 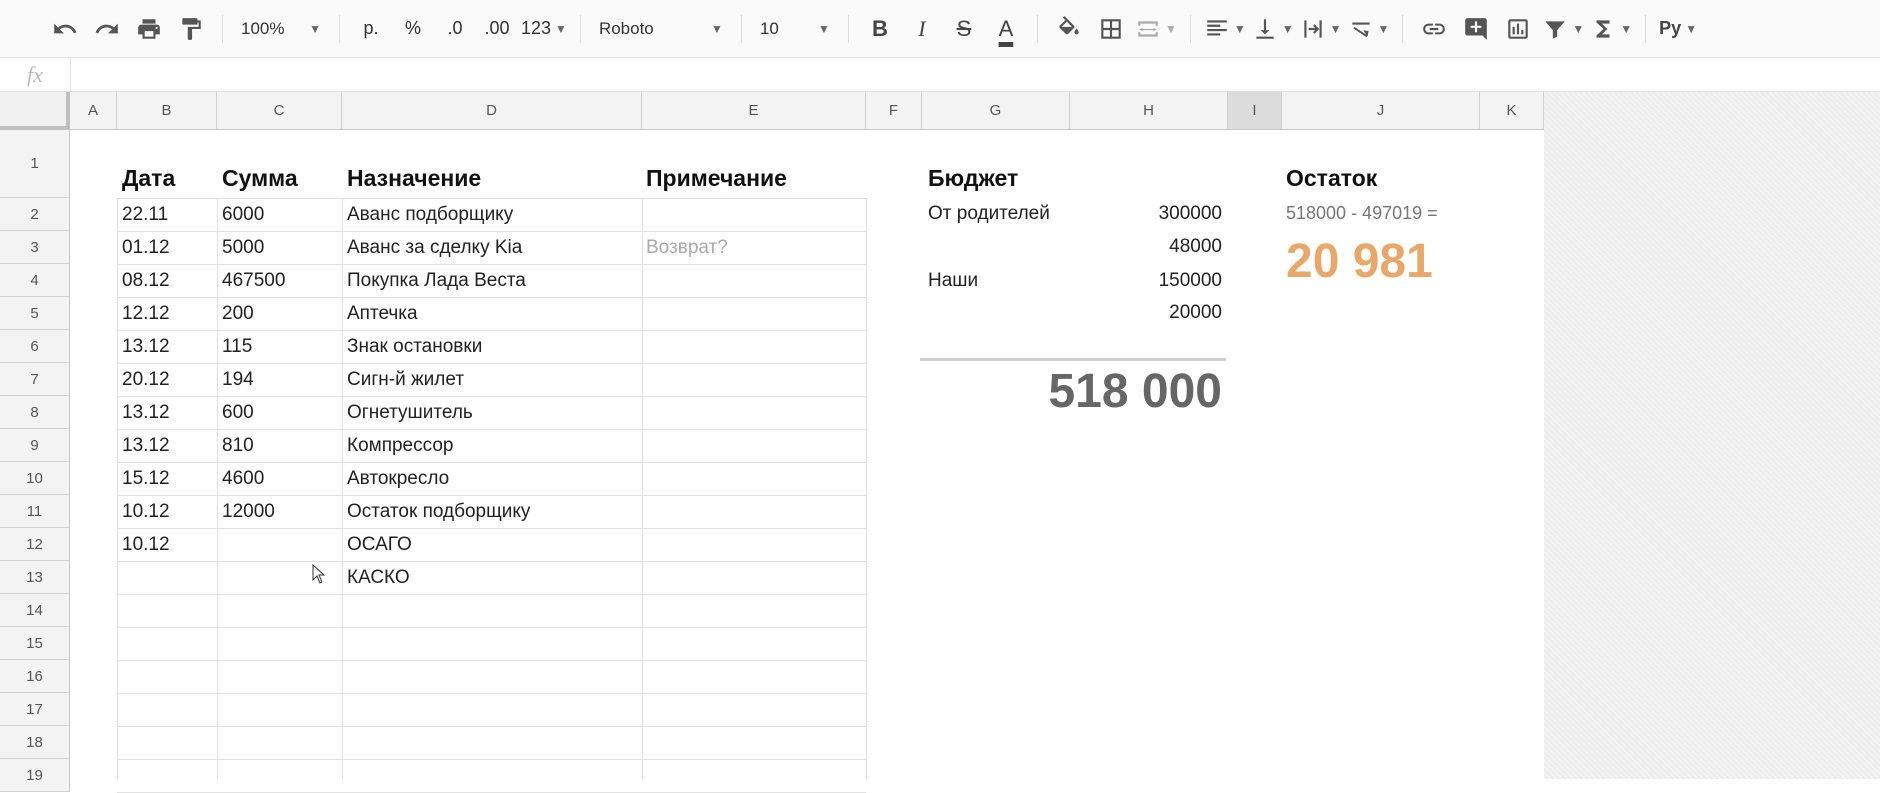 What do you see at coordinates (146, 313) in the screenshot?
I see `cell-date: 12.12` at bounding box center [146, 313].